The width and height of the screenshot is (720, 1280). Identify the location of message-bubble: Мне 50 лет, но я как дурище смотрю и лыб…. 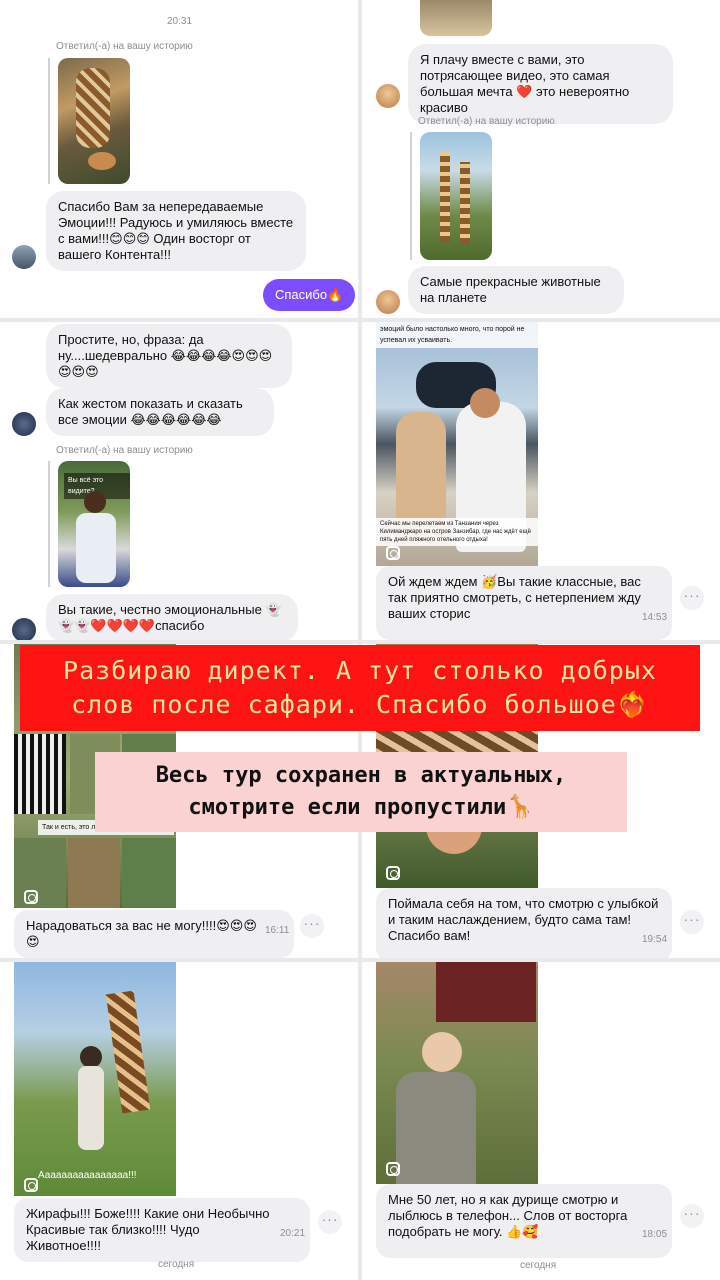
(524, 1221).